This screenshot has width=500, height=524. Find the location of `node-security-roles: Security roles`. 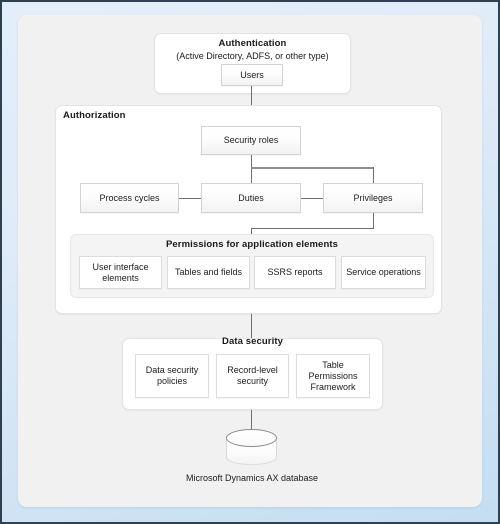

node-security-roles: Security roles is located at coordinates (251, 140).